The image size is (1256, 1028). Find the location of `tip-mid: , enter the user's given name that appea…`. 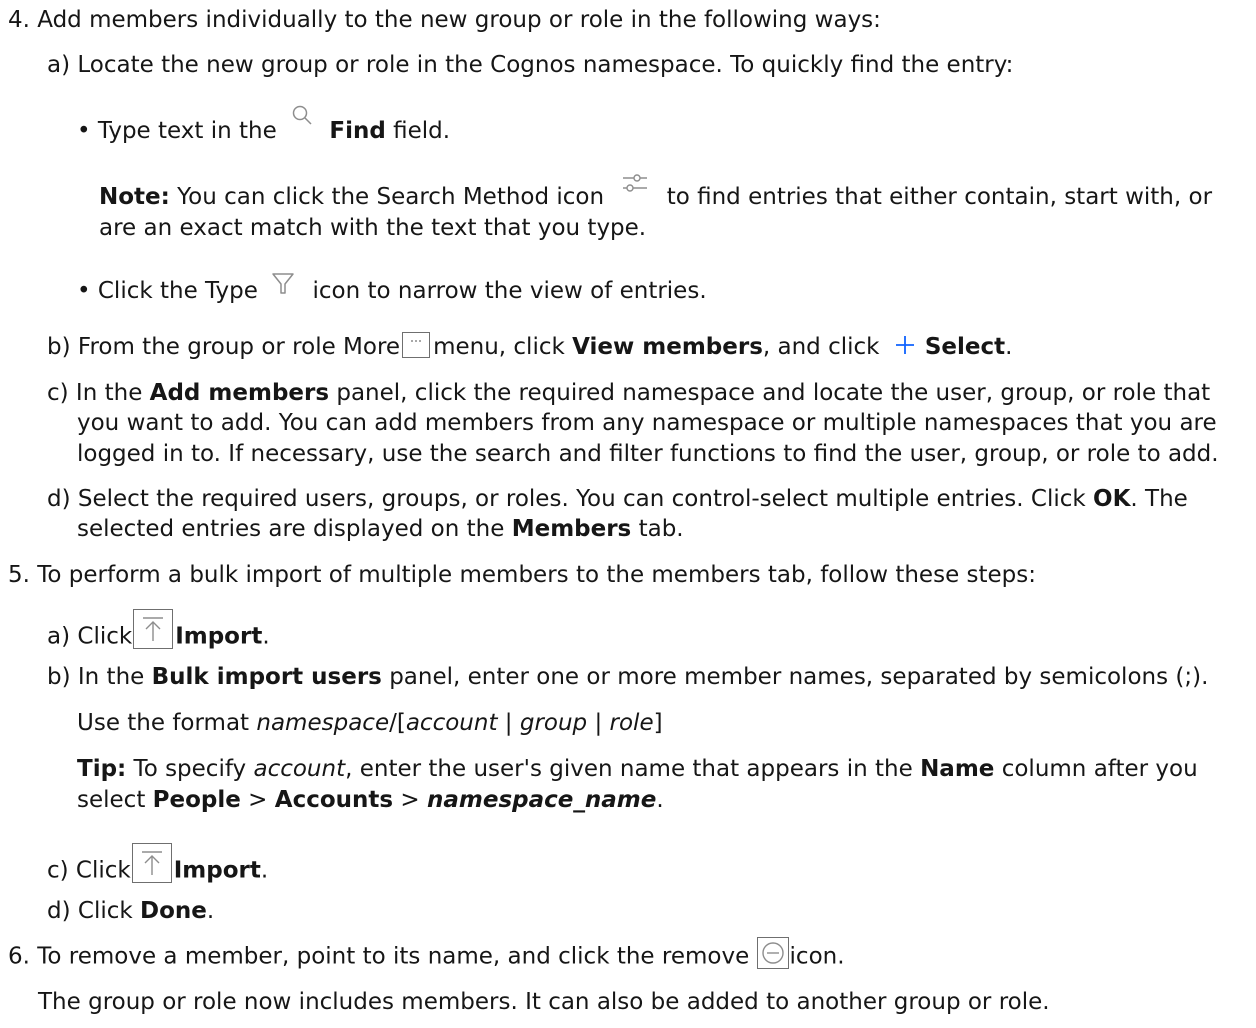

tip-mid: , enter the user's given name that appea… is located at coordinates (629, 769).